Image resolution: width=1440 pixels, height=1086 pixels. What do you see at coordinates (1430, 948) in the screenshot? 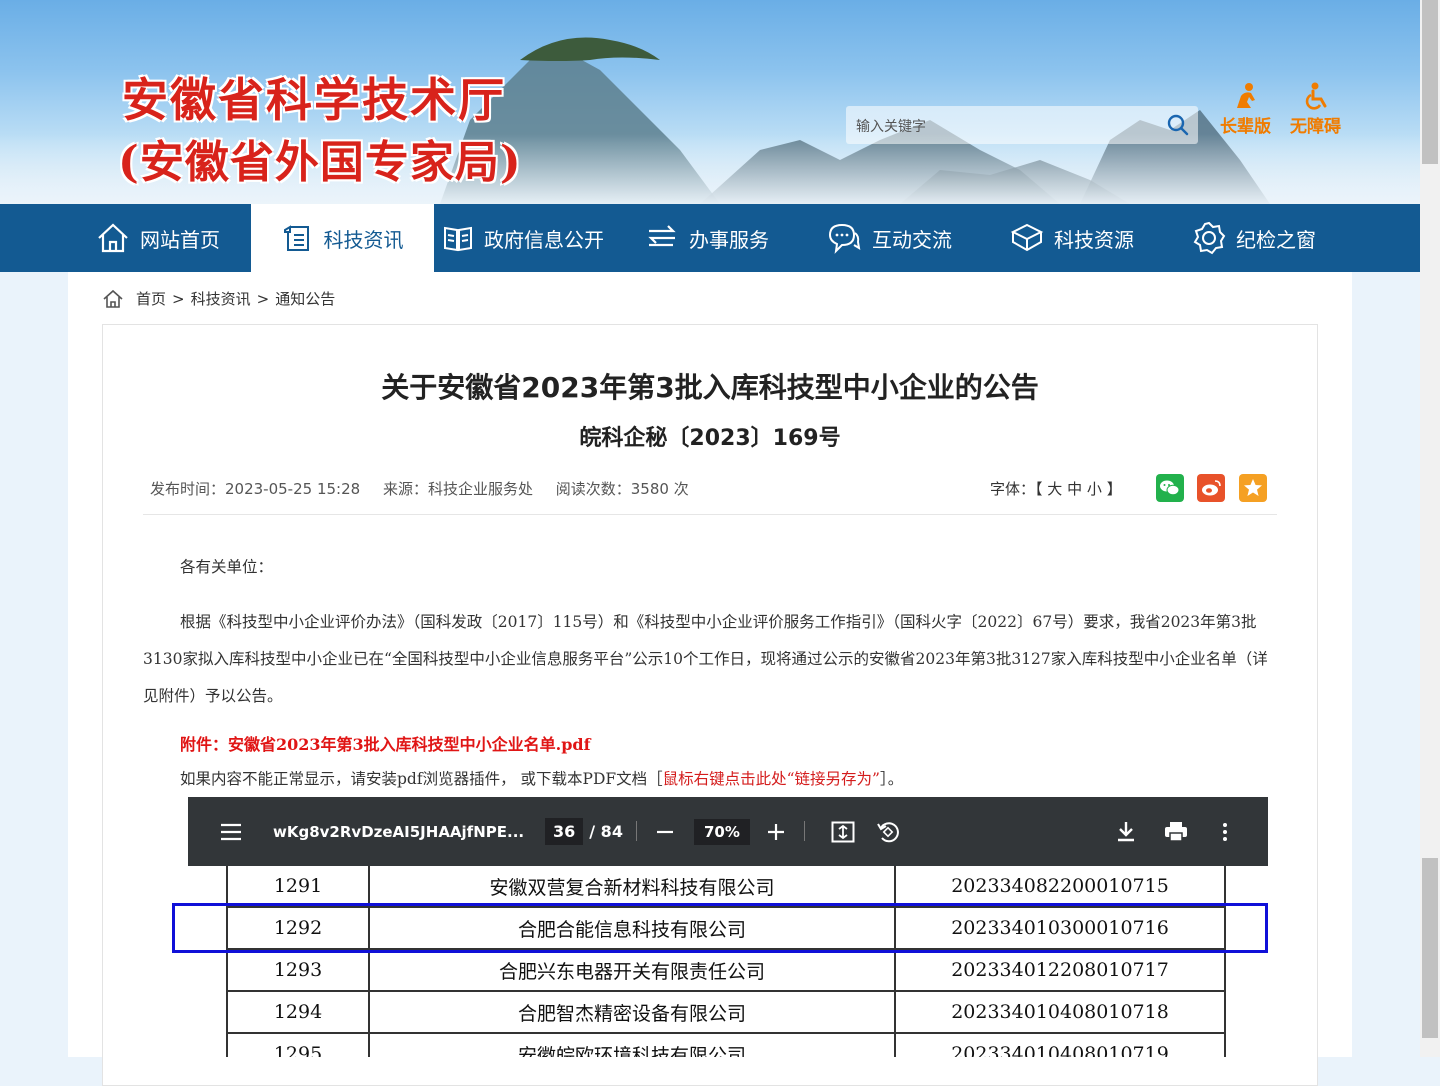
I see `scrollbar-thumb` at bounding box center [1430, 948].